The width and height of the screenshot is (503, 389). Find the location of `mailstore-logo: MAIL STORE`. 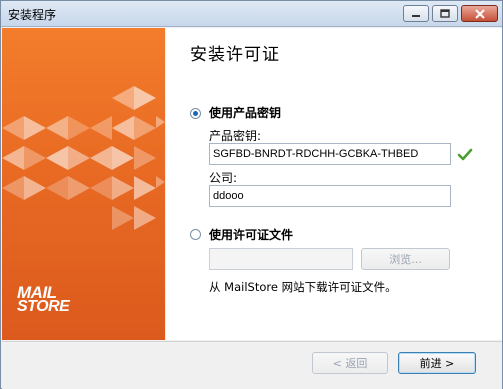

mailstore-logo: MAIL STORE is located at coordinates (43, 299).